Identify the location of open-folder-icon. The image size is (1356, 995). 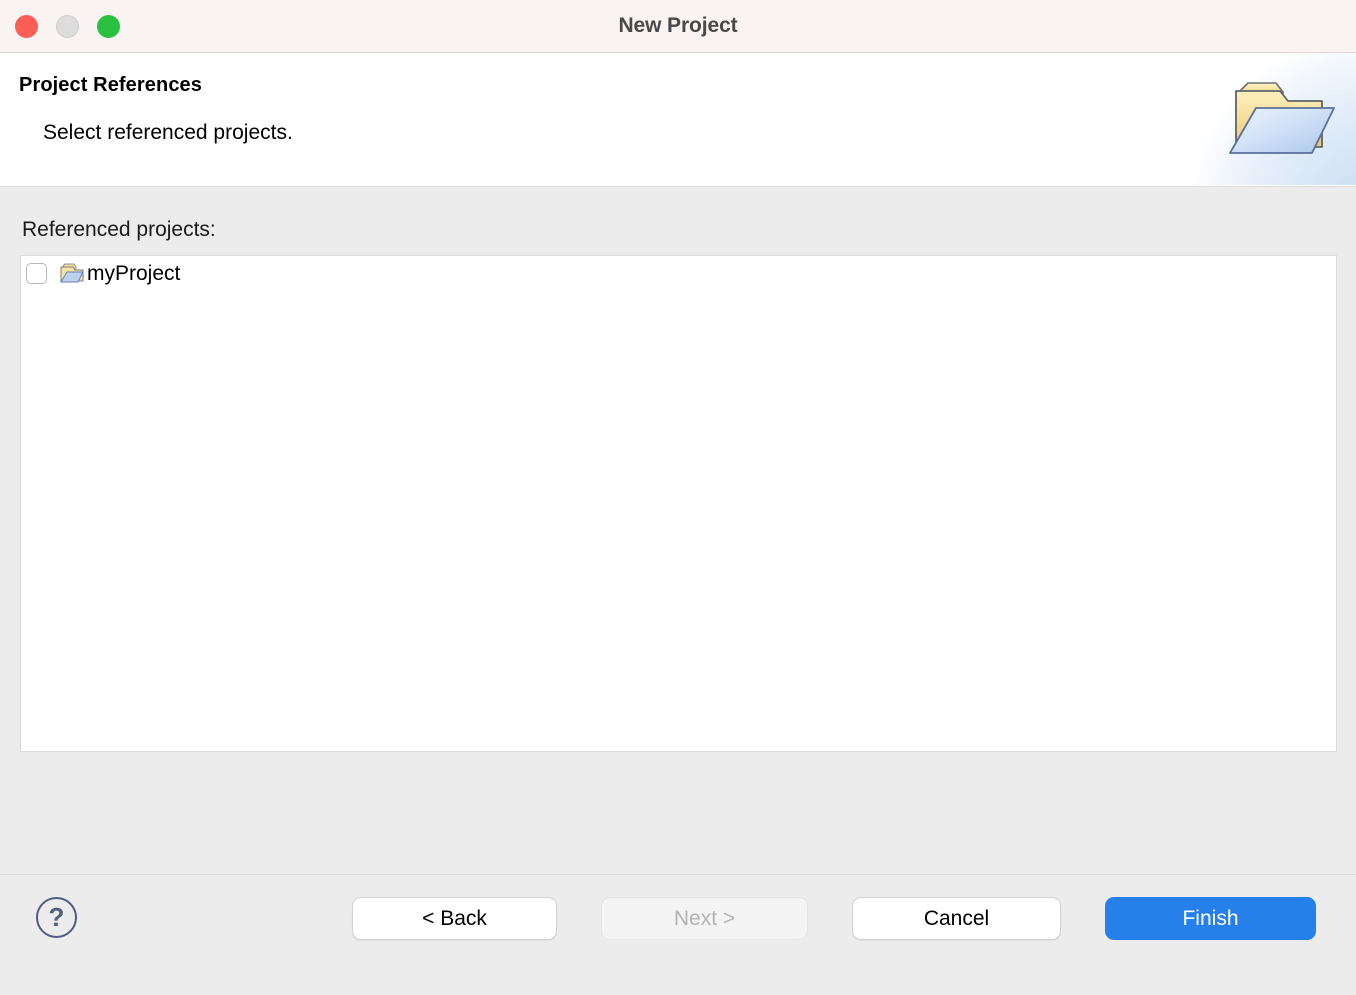
(1282, 118).